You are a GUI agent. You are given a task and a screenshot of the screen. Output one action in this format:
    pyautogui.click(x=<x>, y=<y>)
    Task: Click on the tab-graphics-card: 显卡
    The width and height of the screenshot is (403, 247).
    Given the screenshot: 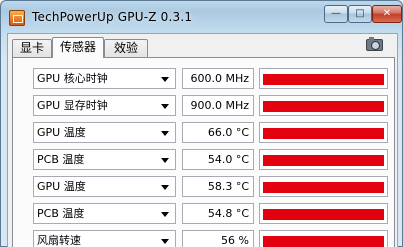 What is the action you would take?
    pyautogui.click(x=32, y=48)
    